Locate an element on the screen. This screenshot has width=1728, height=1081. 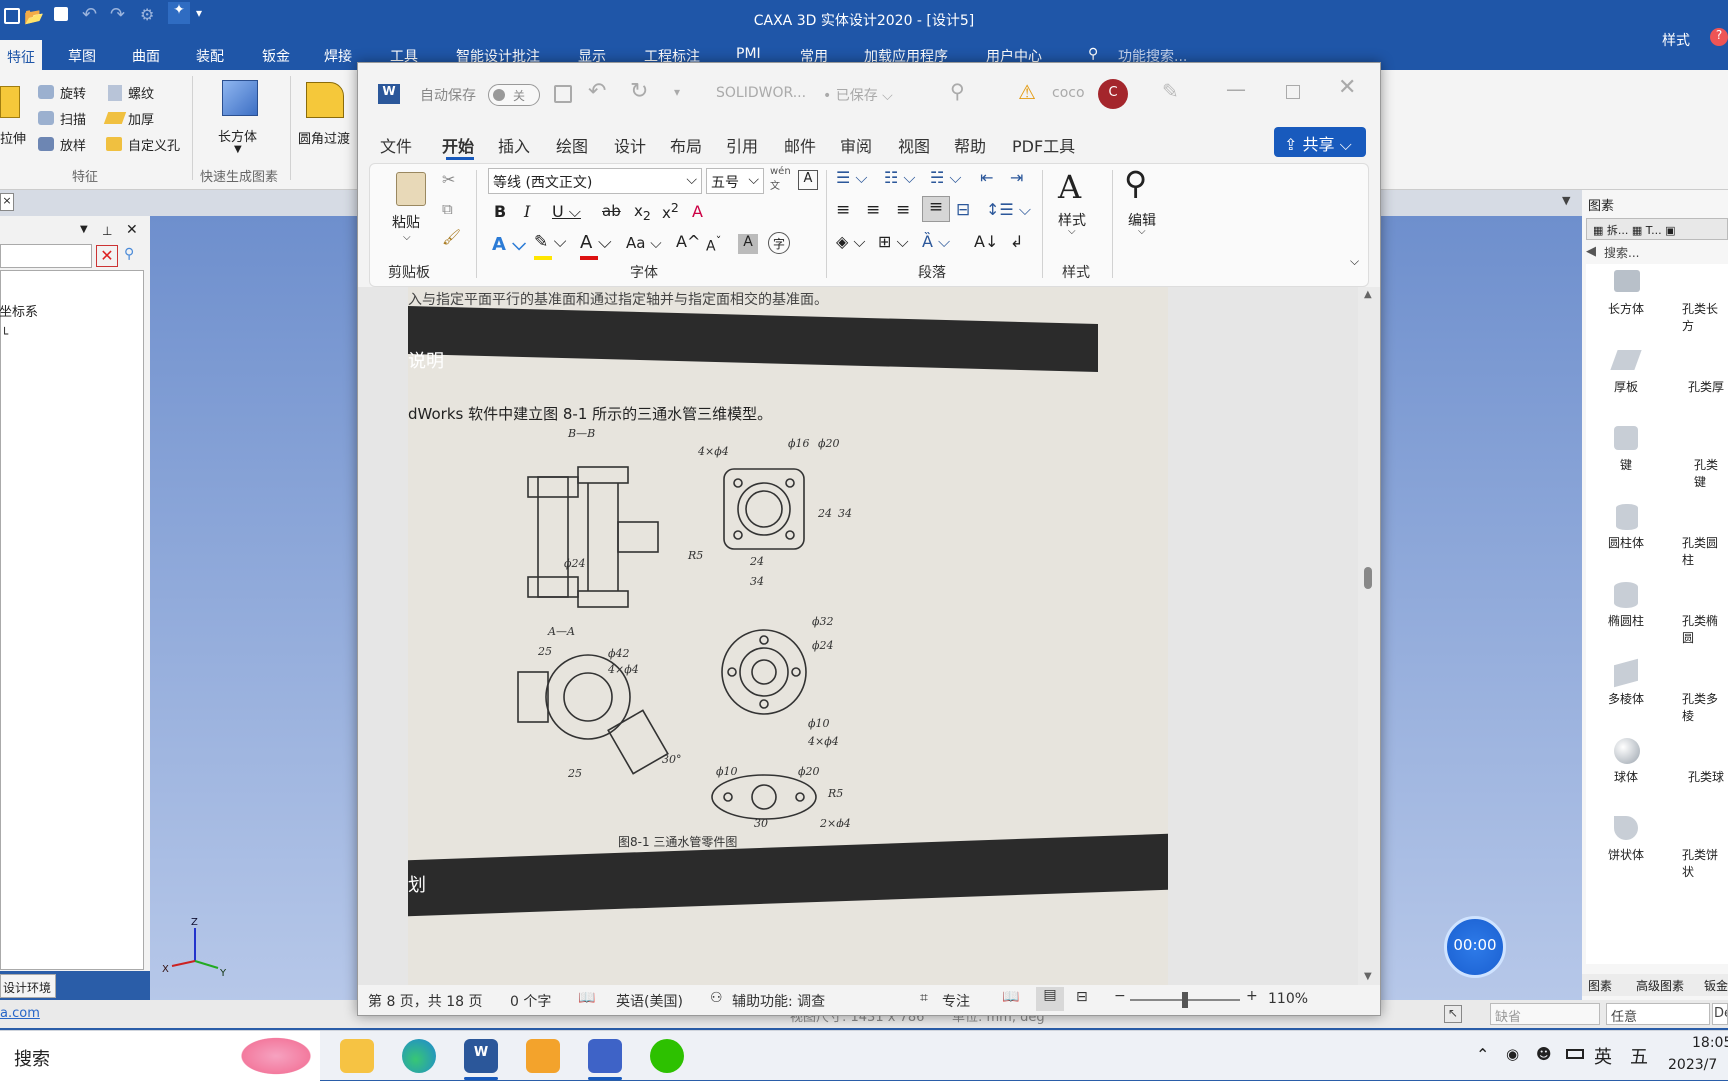
rotate-button: 旋转 is located at coordinates (73, 92).